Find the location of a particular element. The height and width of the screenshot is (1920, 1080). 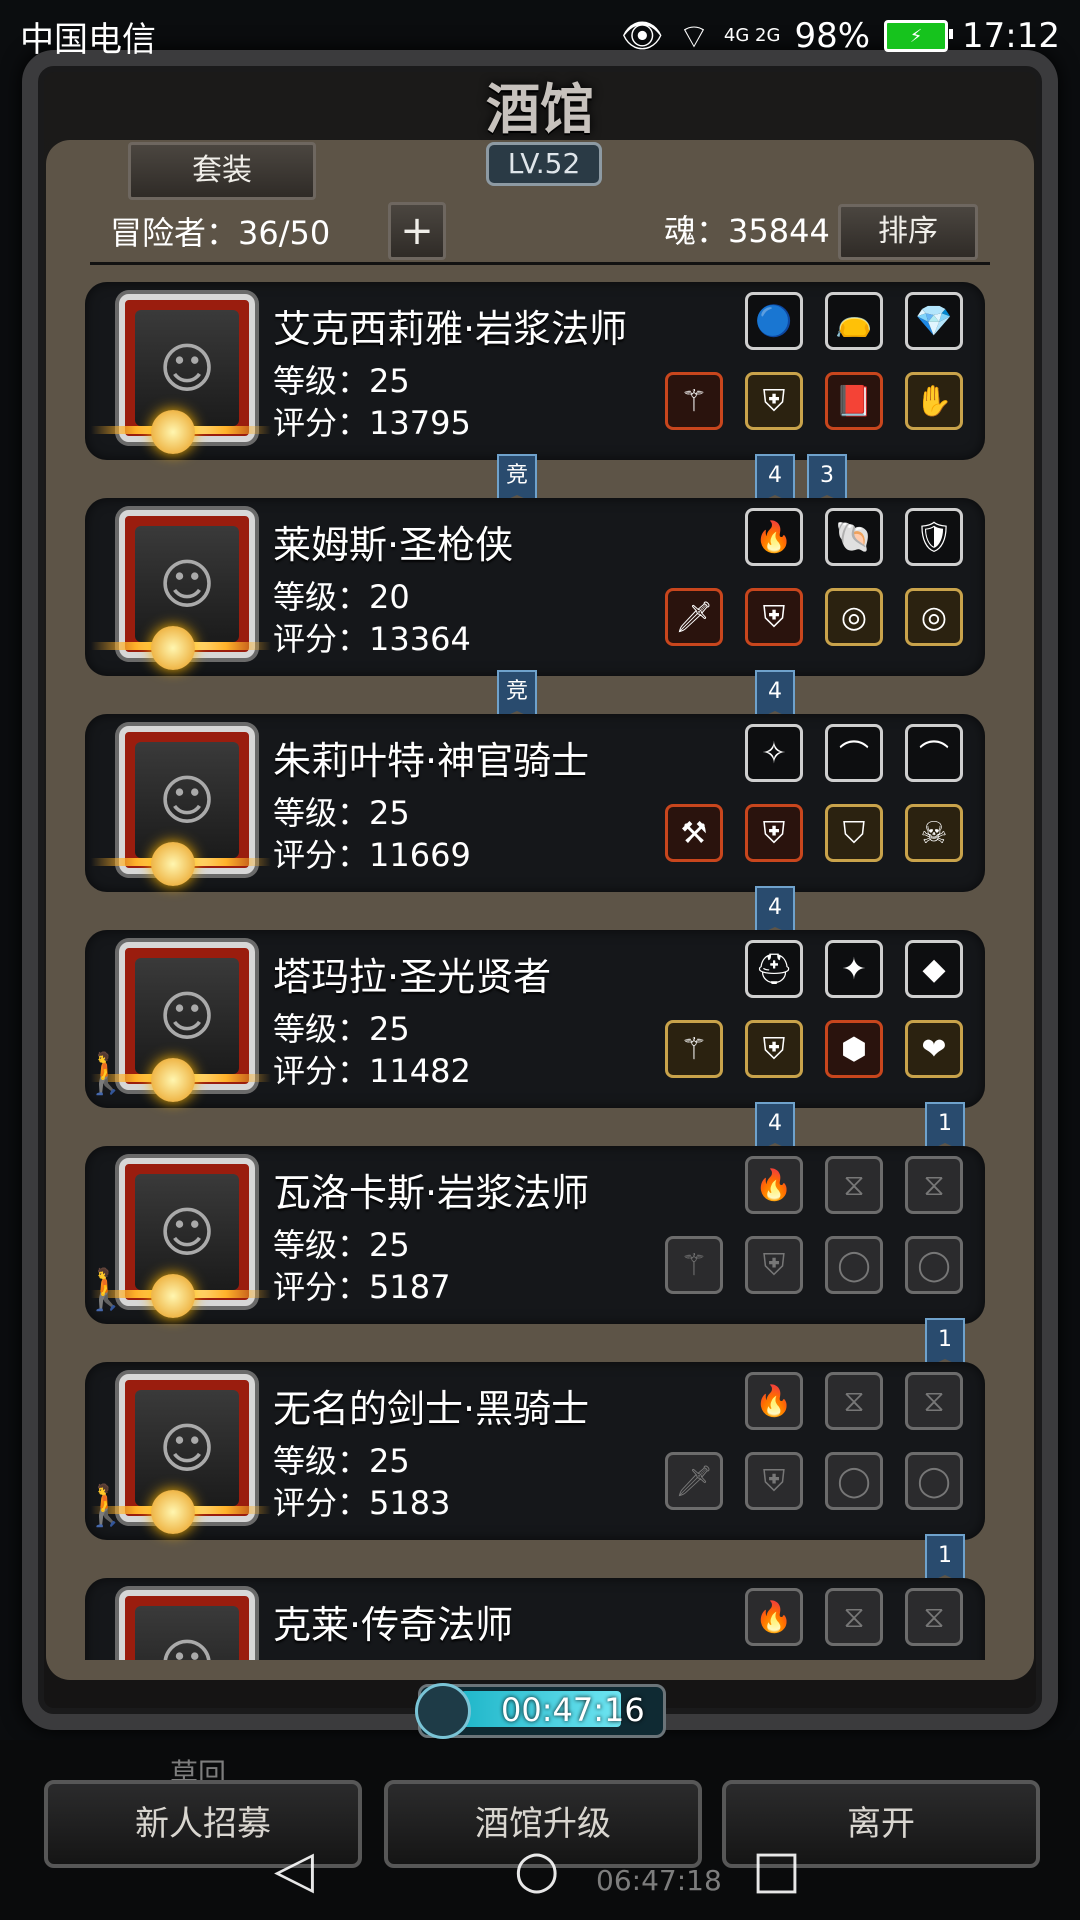

background-timer: 06:47:18 is located at coordinates (659, 1880).